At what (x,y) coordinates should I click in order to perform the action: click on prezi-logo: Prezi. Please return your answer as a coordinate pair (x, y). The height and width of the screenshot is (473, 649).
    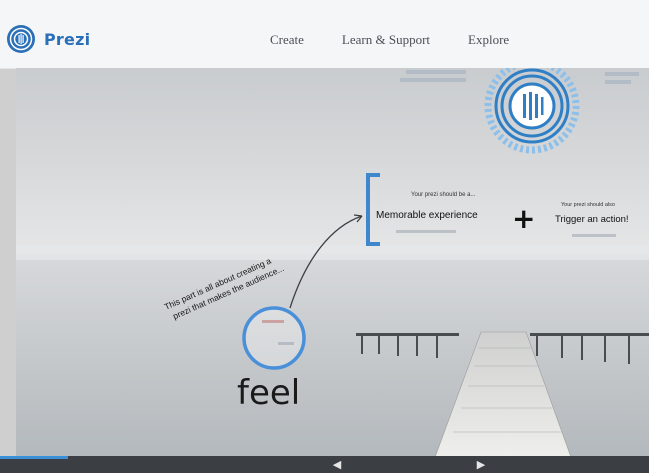
    Looking at the image, I should click on (48, 39).